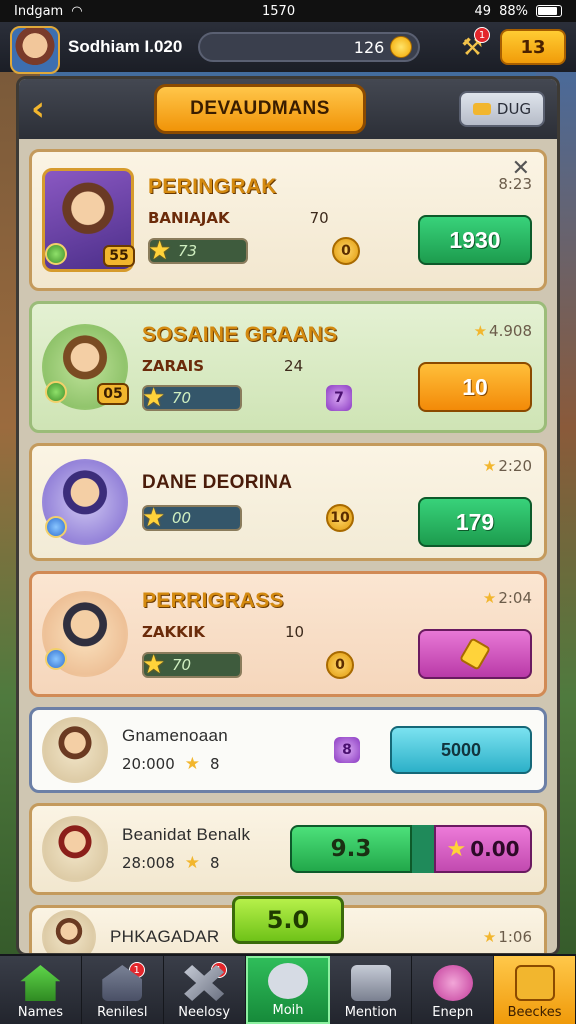 The image size is (576, 1024). What do you see at coordinates (204, 1012) in the screenshot?
I see `nav-label: Neelosy` at bounding box center [204, 1012].